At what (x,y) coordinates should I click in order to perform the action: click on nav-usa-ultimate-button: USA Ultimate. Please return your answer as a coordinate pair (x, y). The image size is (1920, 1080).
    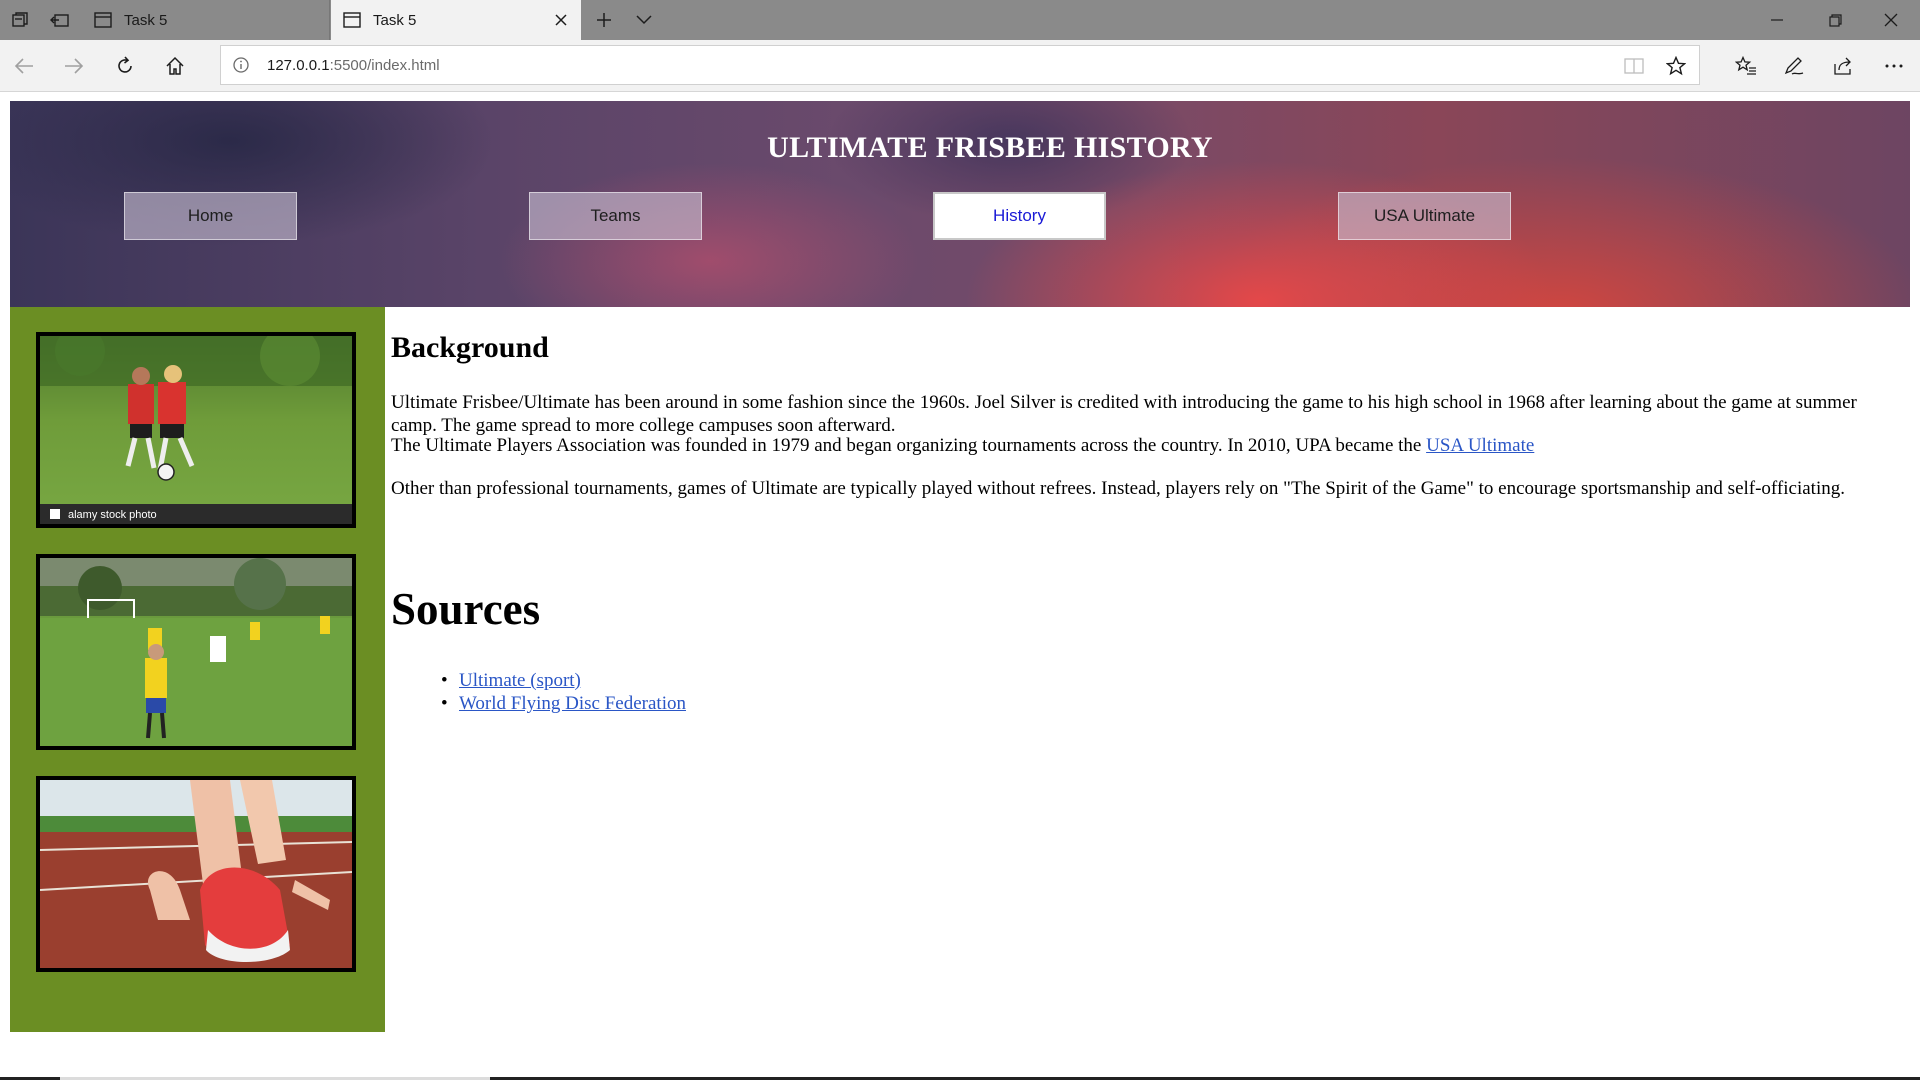
    Looking at the image, I should click on (1424, 216).